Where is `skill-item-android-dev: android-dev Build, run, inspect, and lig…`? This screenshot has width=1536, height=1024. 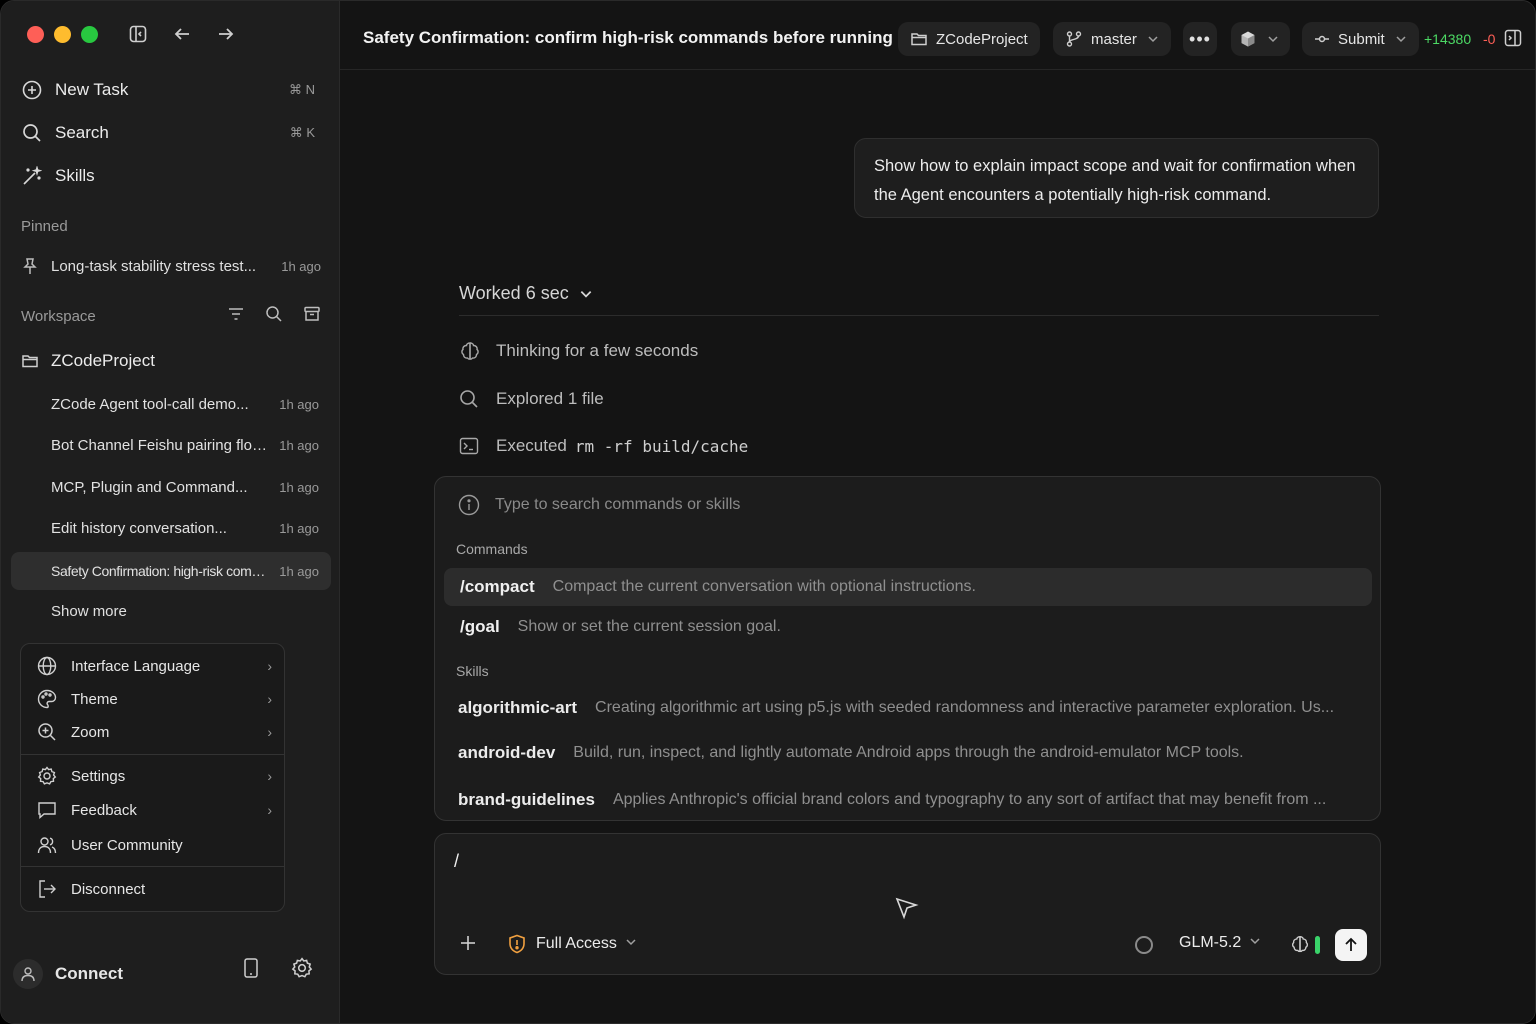
skill-item-android-dev: android-dev Build, run, inspect, and lig… is located at coordinates (910, 753).